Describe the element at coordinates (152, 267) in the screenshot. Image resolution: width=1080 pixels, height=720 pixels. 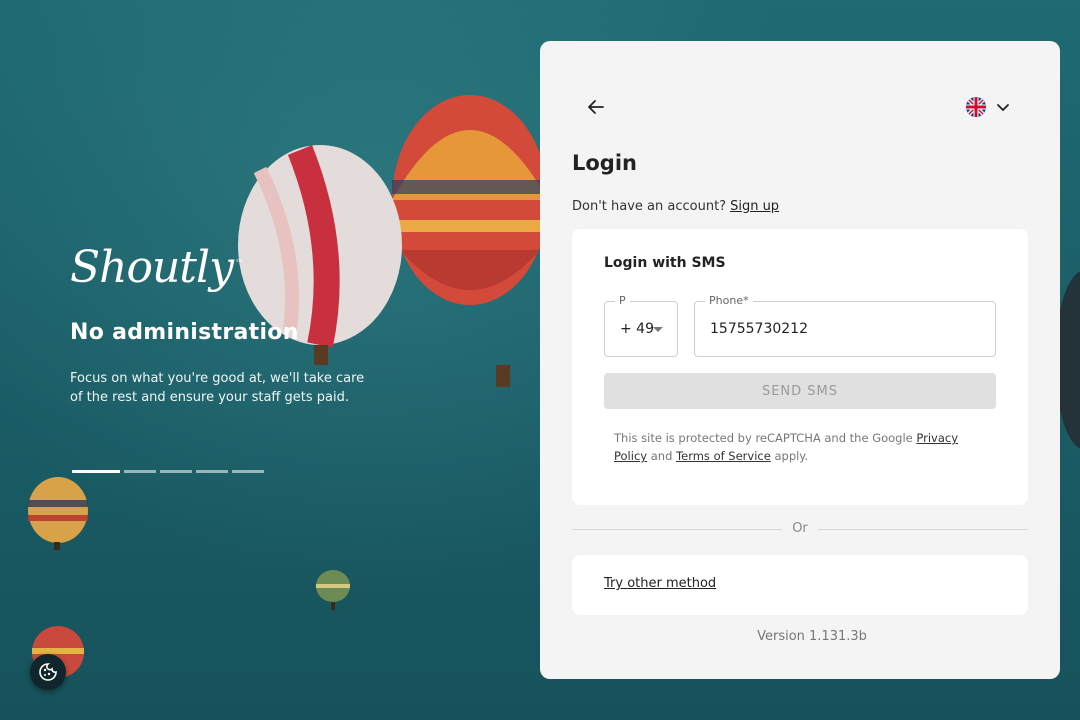
I see `brand-logo-text: Shoutly` at that location.